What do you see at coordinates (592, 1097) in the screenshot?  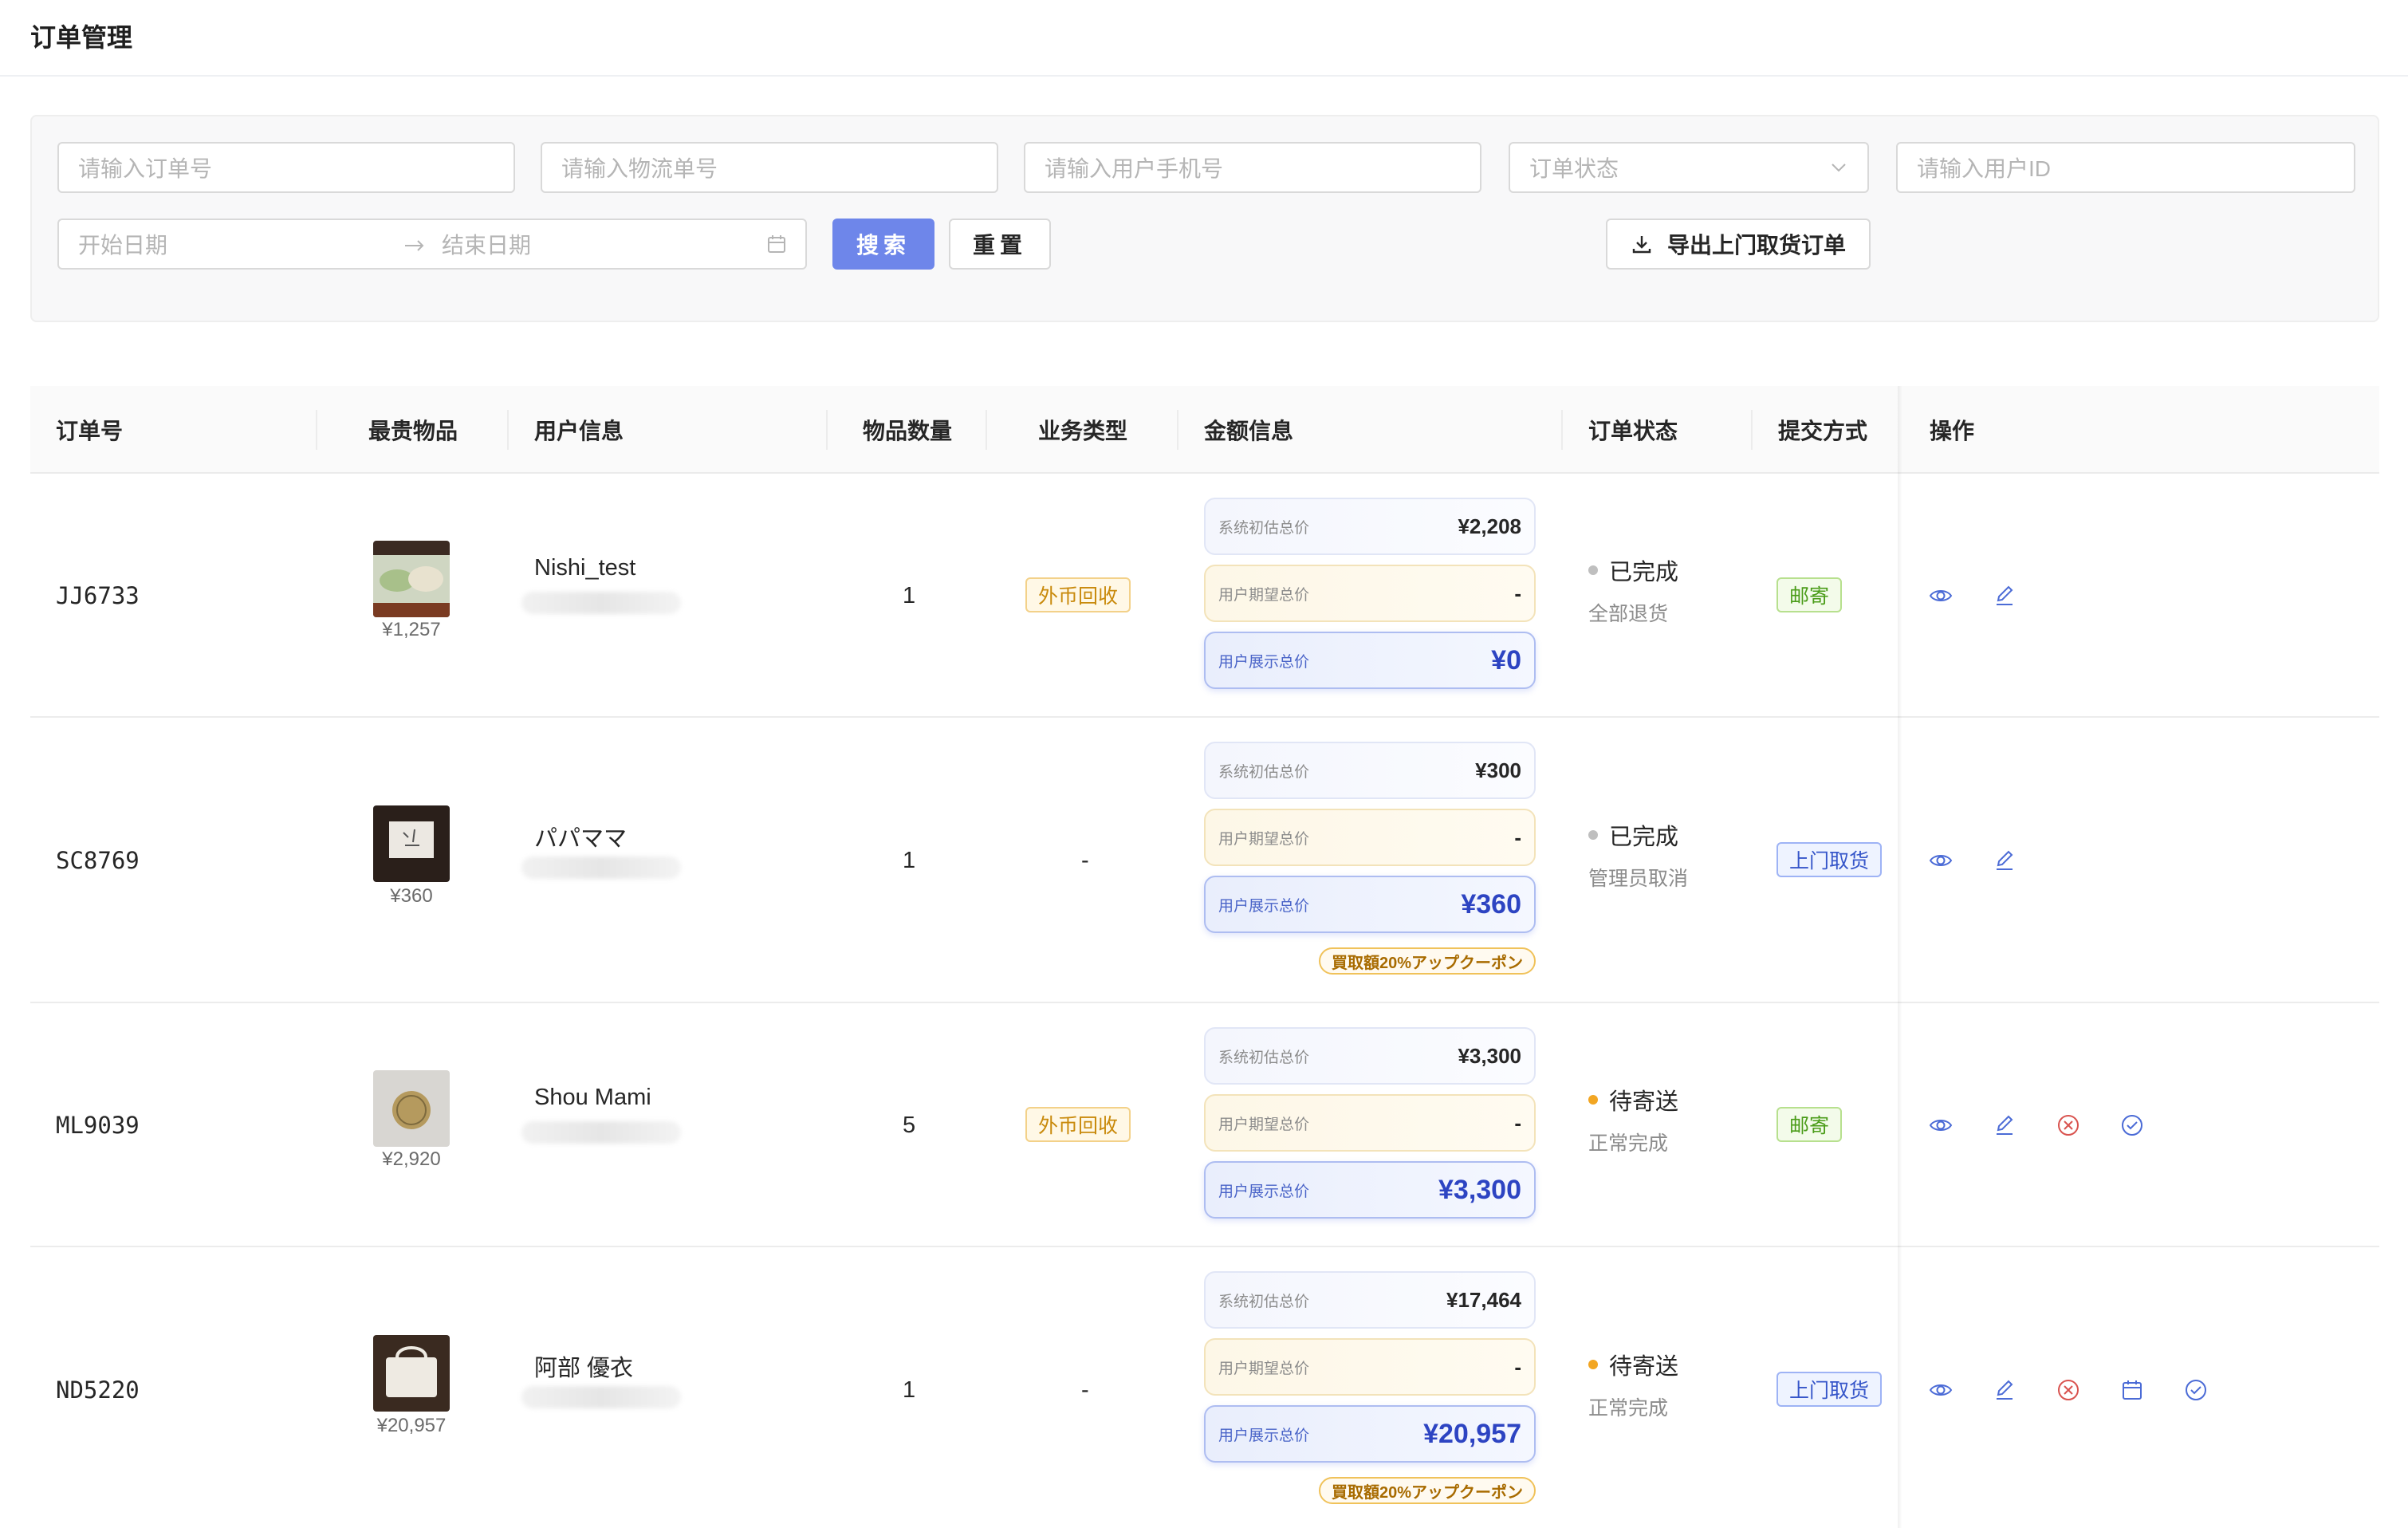 I see `user-name: Shou Mami` at bounding box center [592, 1097].